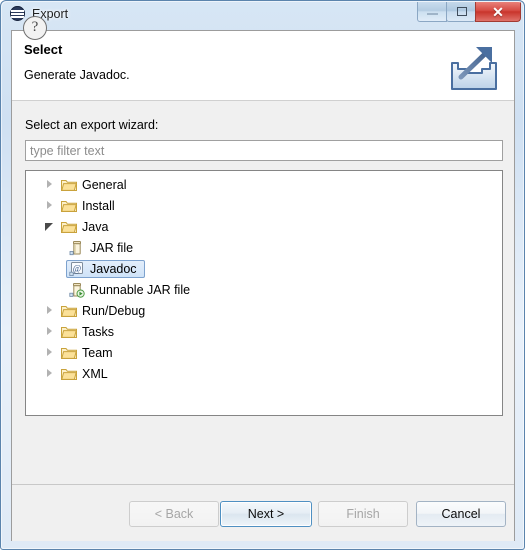 This screenshot has width=525, height=550. I want to click on tree-item-label: Install, so click(98, 205).